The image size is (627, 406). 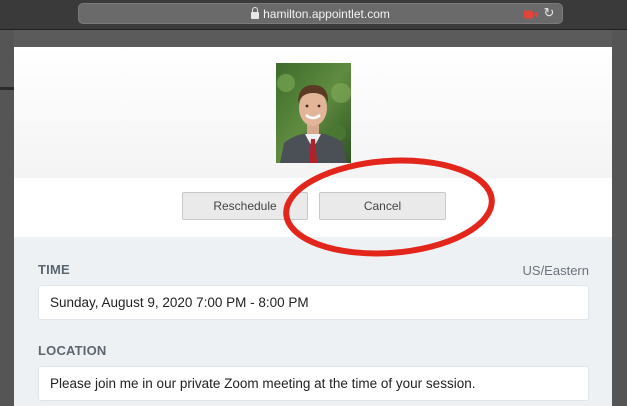 I want to click on background-window-edge, so click(x=7, y=218).